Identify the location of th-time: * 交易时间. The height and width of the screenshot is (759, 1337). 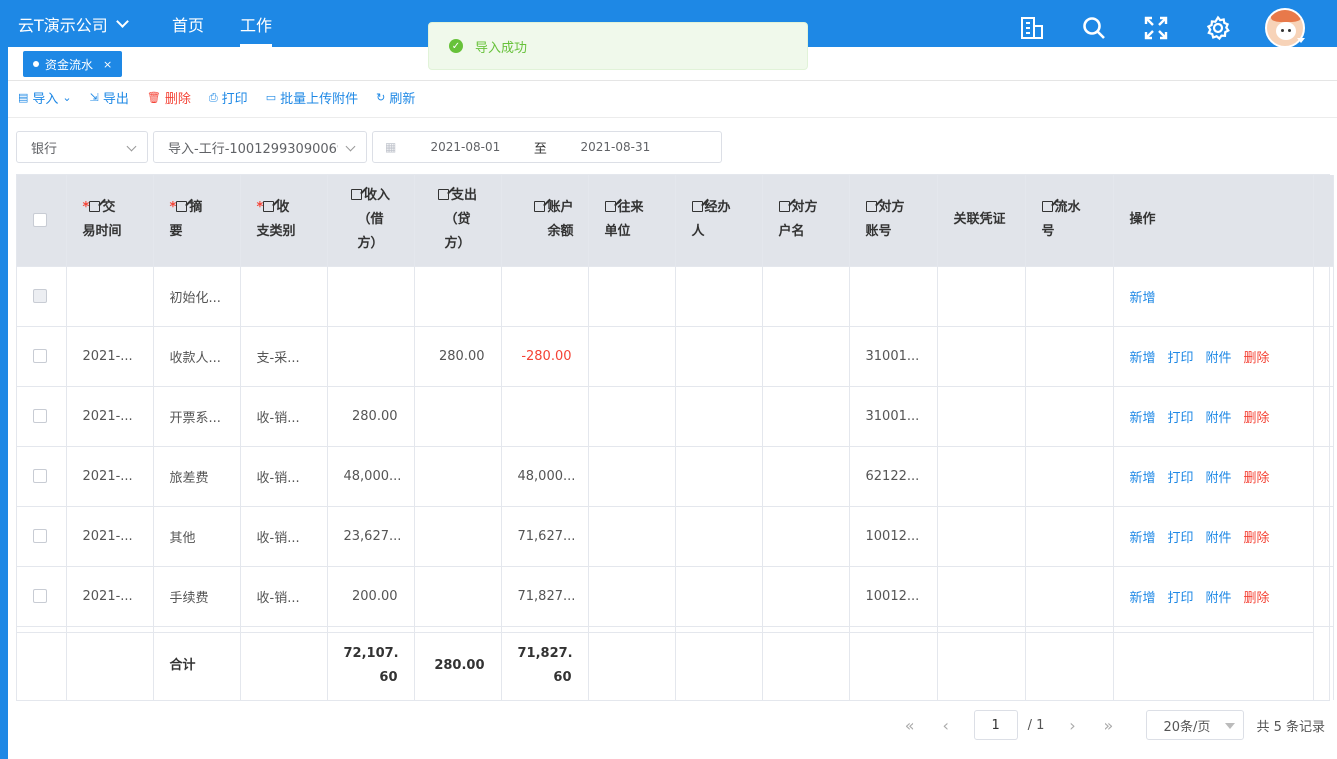
(110, 221).